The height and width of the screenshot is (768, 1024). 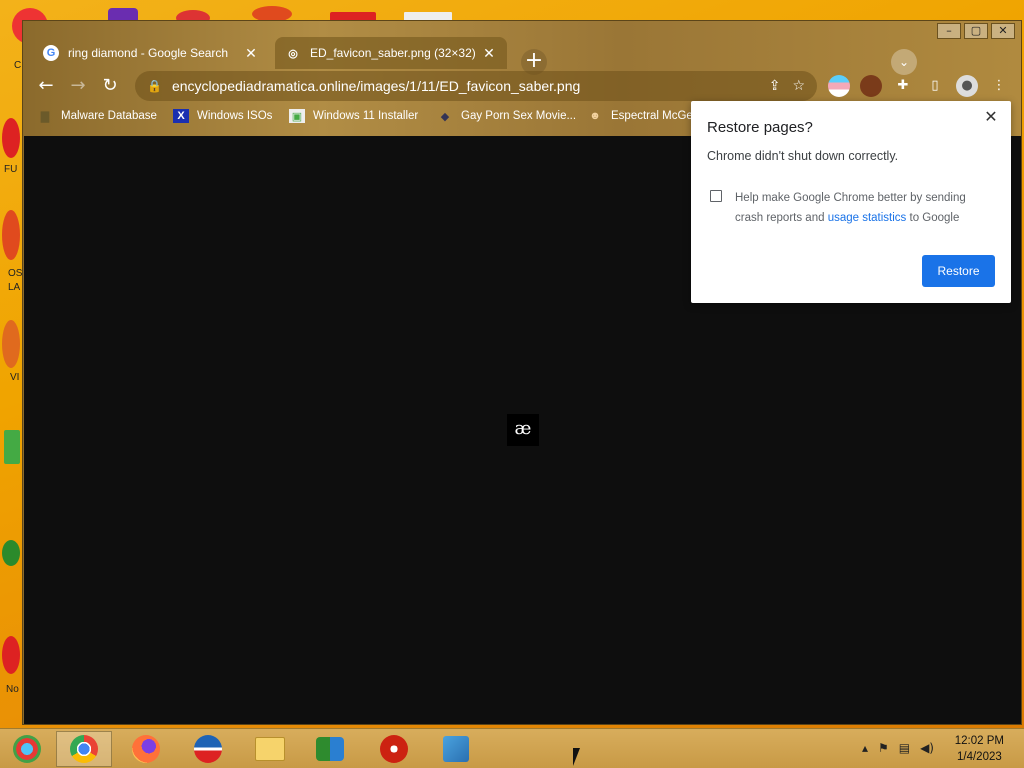 I want to click on desktop-label: VI, so click(x=15, y=377).